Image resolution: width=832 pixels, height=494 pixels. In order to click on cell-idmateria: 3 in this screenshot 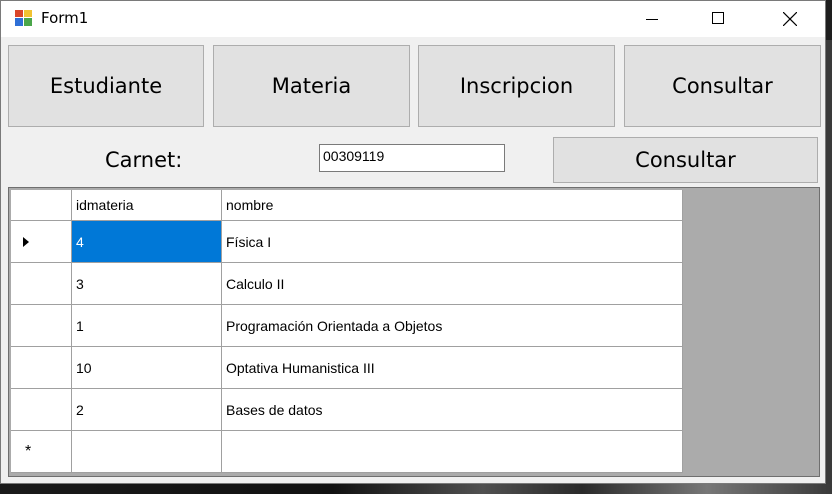, I will do `click(147, 284)`.